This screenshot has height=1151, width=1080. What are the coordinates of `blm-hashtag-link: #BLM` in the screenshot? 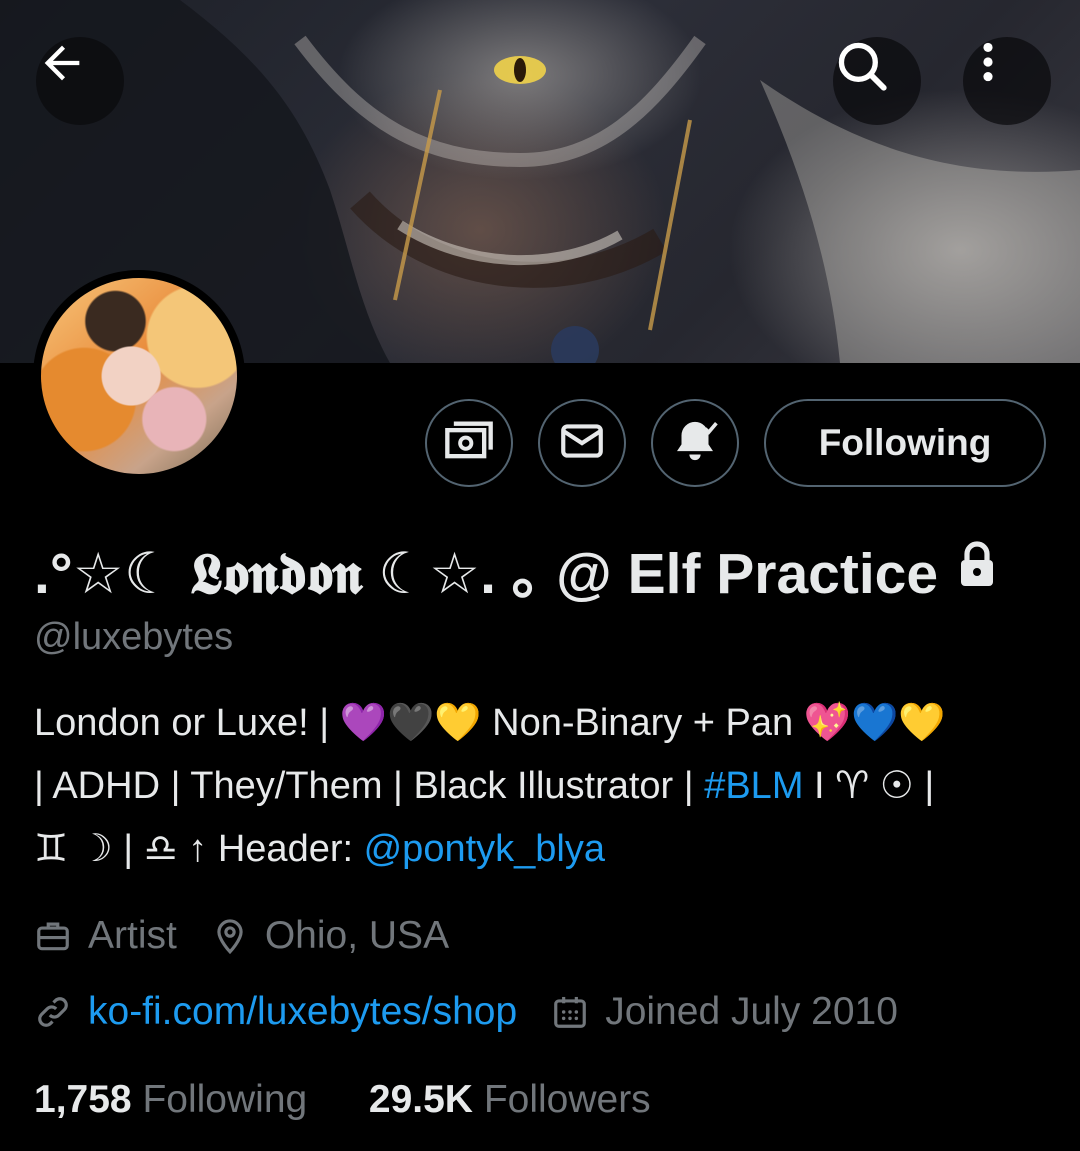 It's located at (753, 786).